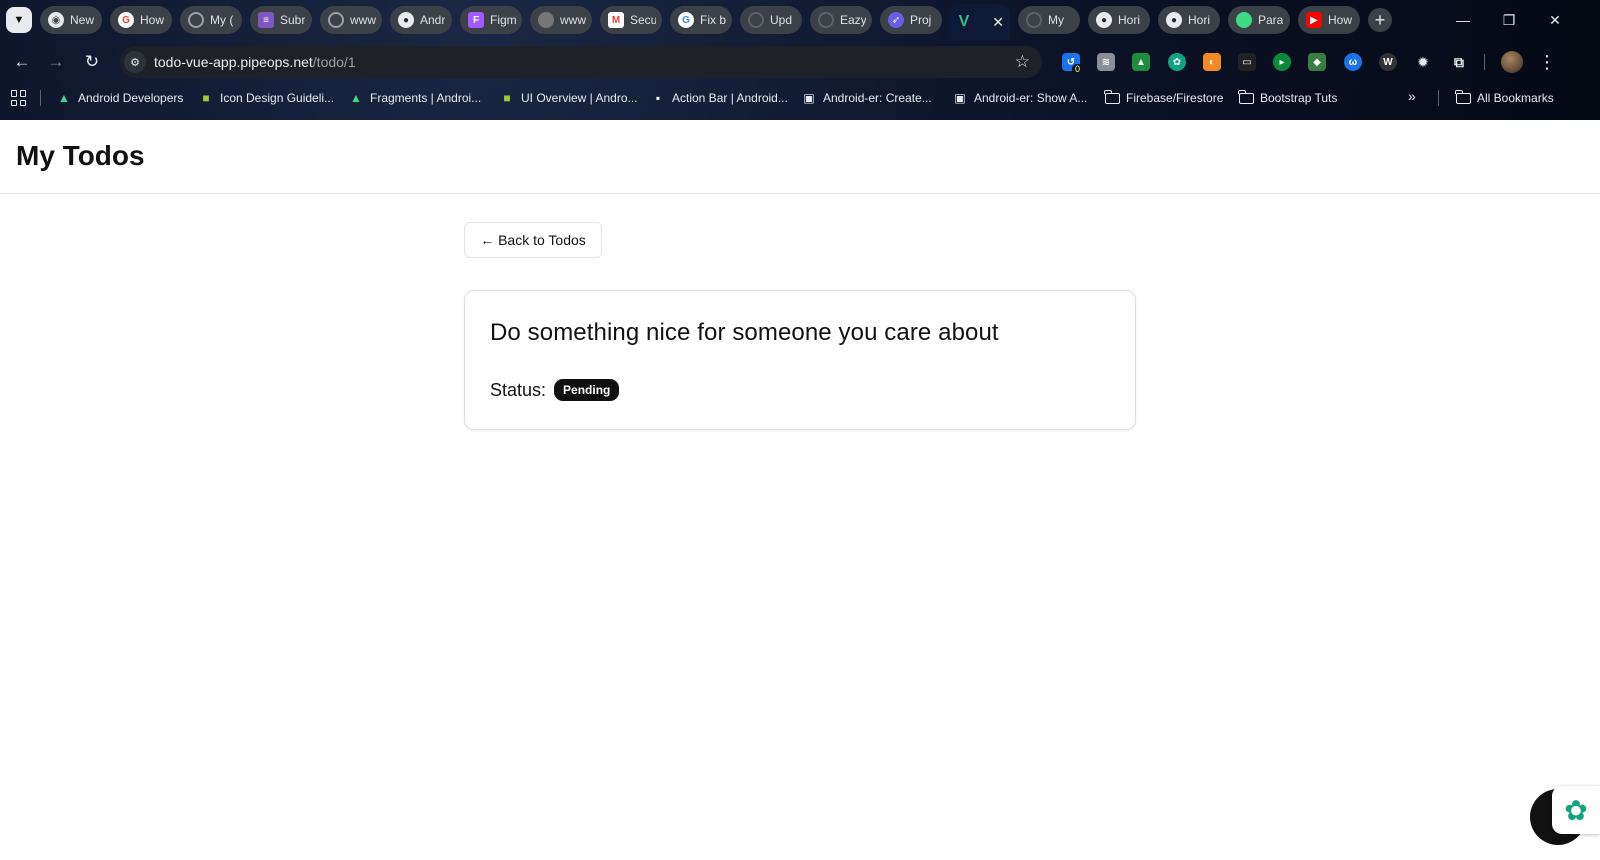 This screenshot has height=860, width=1600. Describe the element at coordinates (476, 20) in the screenshot. I see `figma-icon: F` at that location.